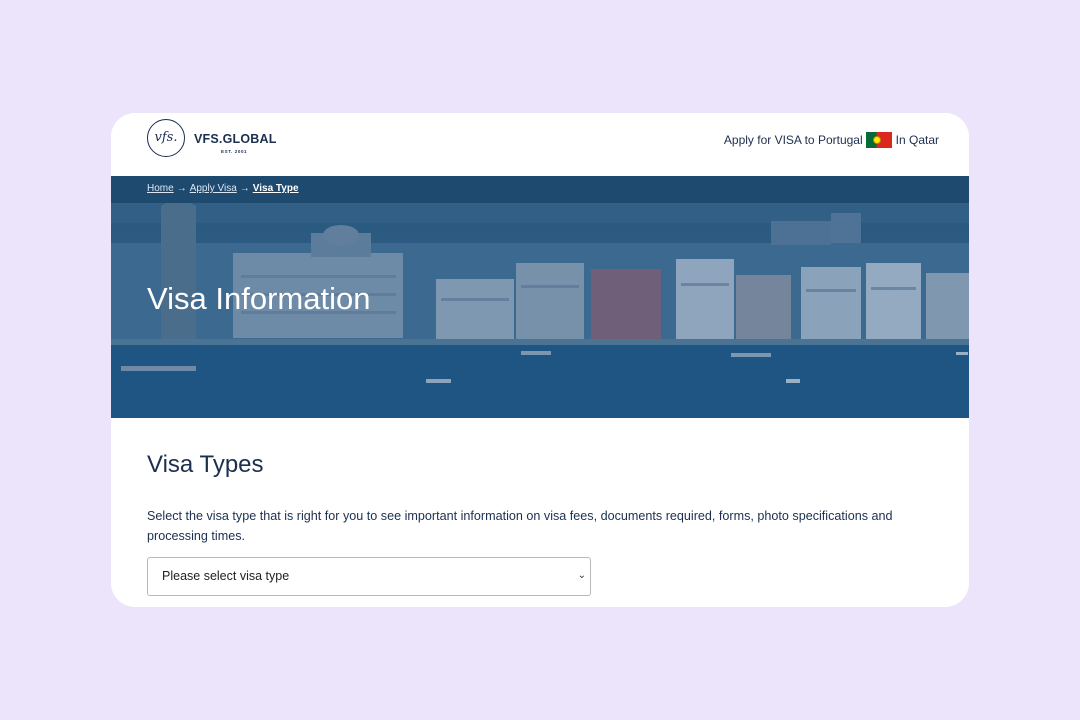 The image size is (1080, 720). What do you see at coordinates (540, 189) in the screenshot?
I see `breadcrumb-bar: Home → Apply Visa → Visa Type` at bounding box center [540, 189].